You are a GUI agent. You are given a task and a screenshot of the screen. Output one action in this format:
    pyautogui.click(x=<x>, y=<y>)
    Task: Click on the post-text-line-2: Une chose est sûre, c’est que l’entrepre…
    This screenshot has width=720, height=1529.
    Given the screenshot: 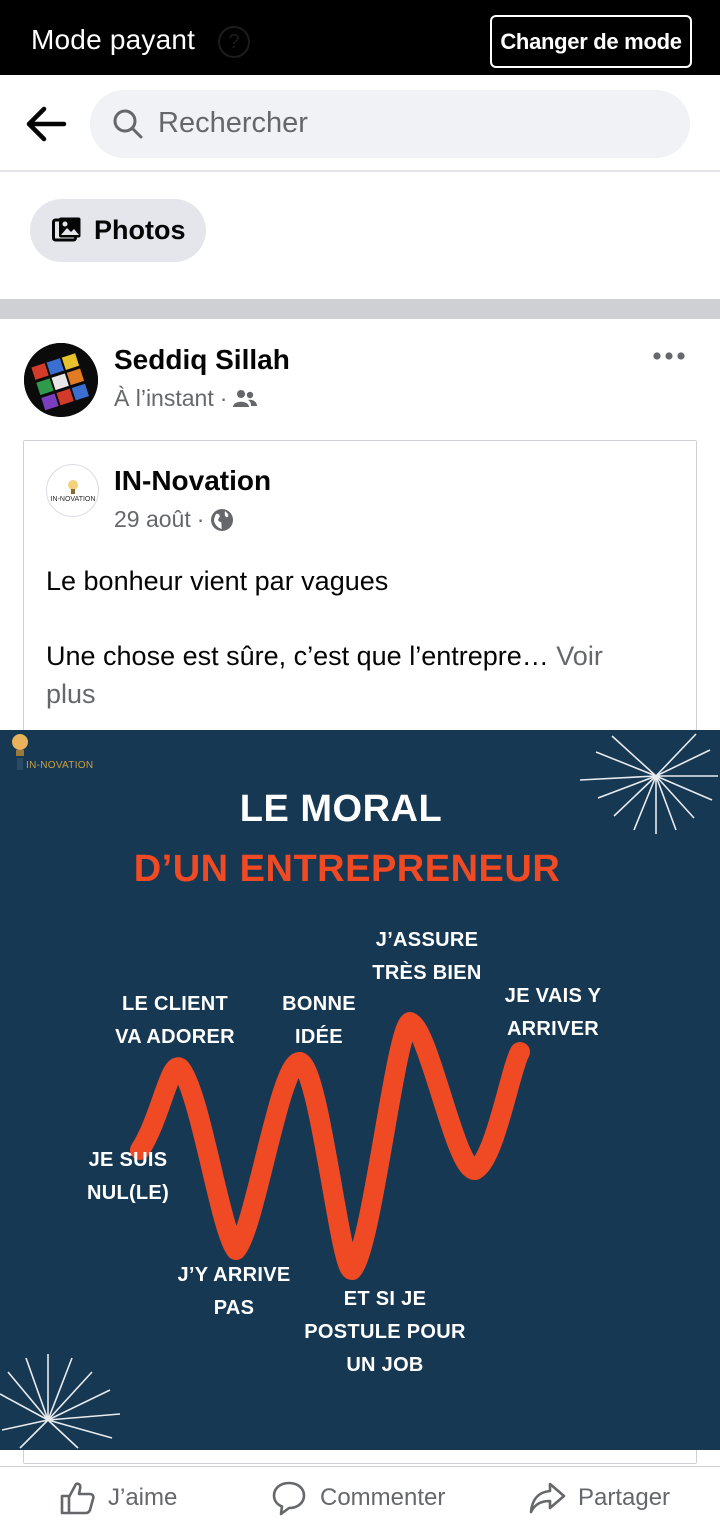 What is the action you would take?
    pyautogui.click(x=324, y=656)
    